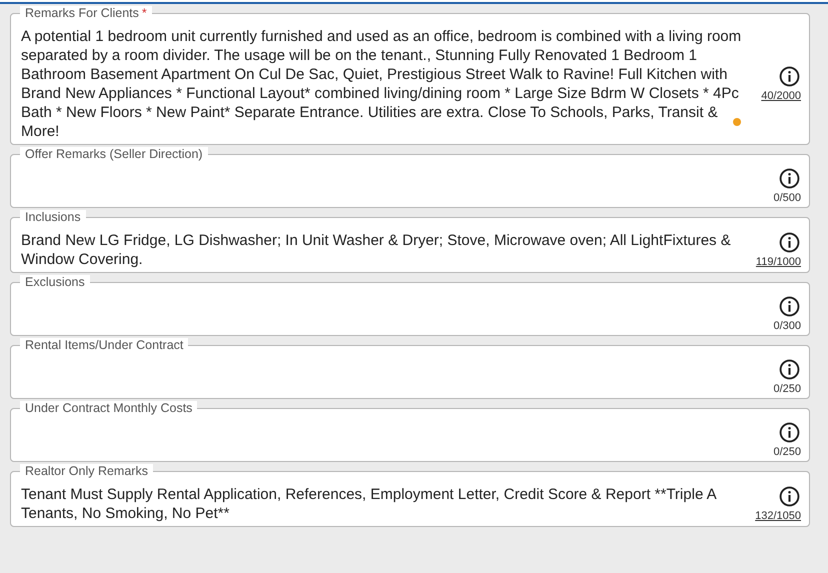 Image resolution: width=828 pixels, height=573 pixels. I want to click on character-counter: 0/300, so click(787, 326).